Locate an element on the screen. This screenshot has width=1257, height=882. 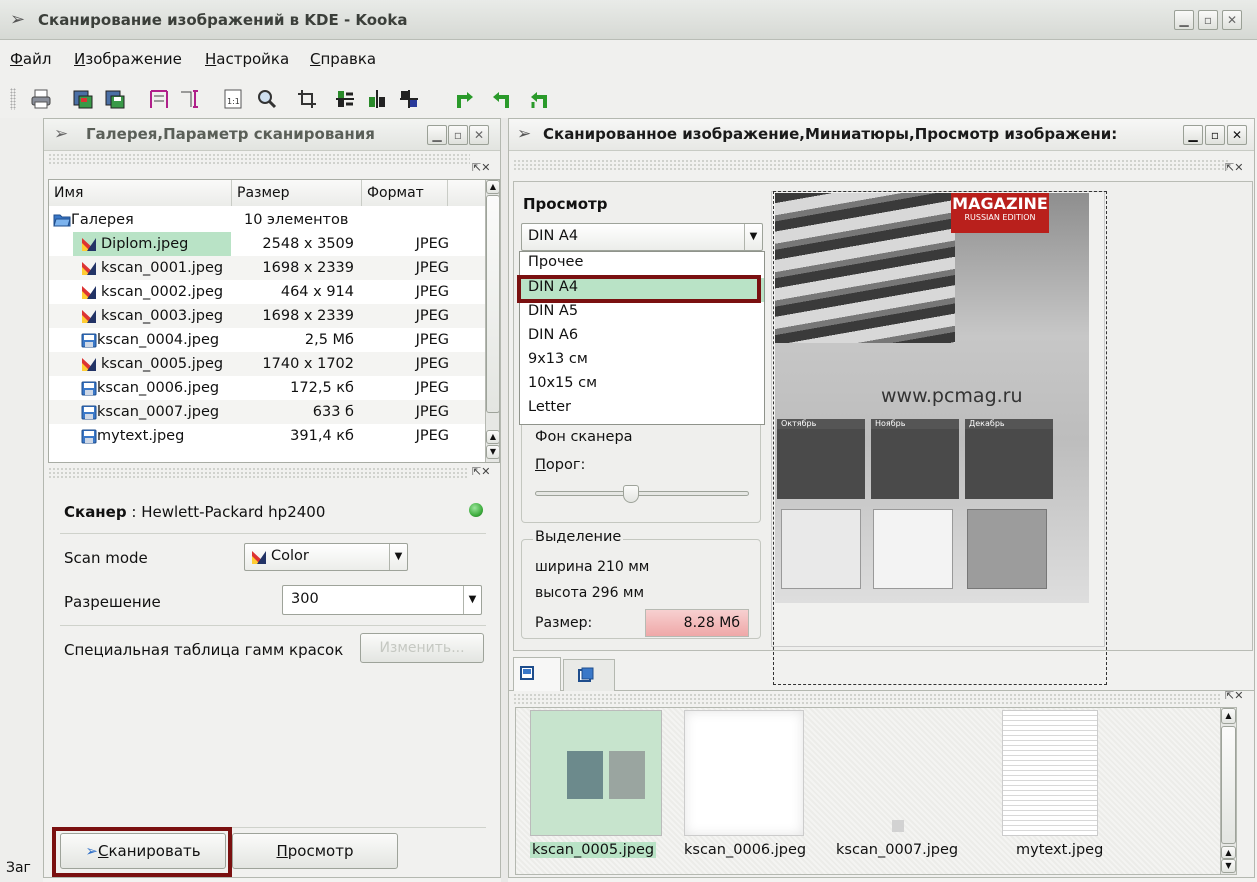
dock-splitter is located at coordinates (504, 500).